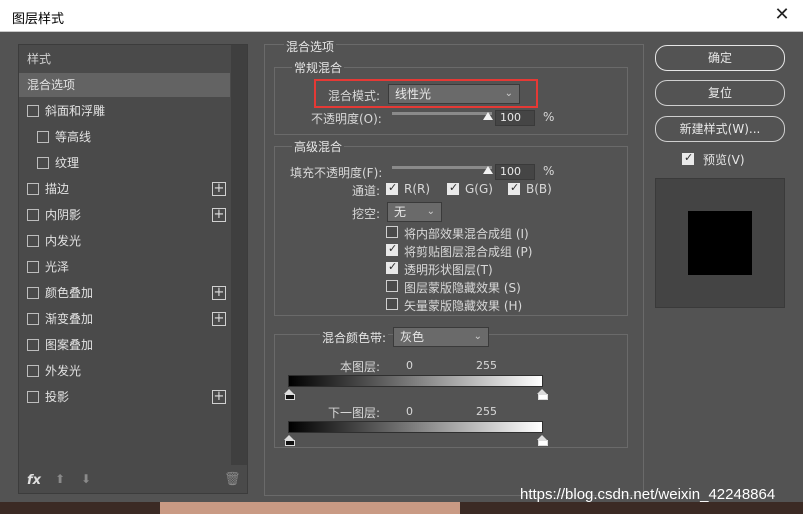 This screenshot has height=514, width=803. Describe the element at coordinates (448, 270) in the screenshot. I see `transparency-shapes-label: 透明形状图层(T)` at that location.